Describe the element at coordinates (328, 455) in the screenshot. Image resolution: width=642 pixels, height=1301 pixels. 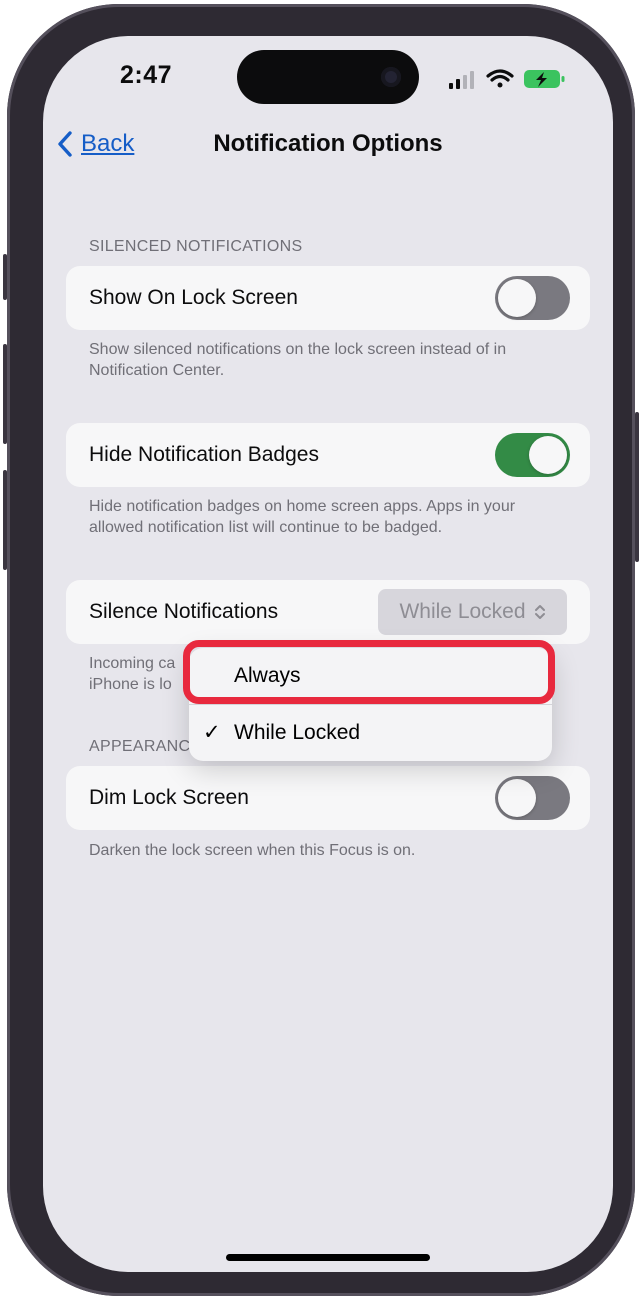
I see `row-hide-notification-badges: Hide Notification Badges` at that location.